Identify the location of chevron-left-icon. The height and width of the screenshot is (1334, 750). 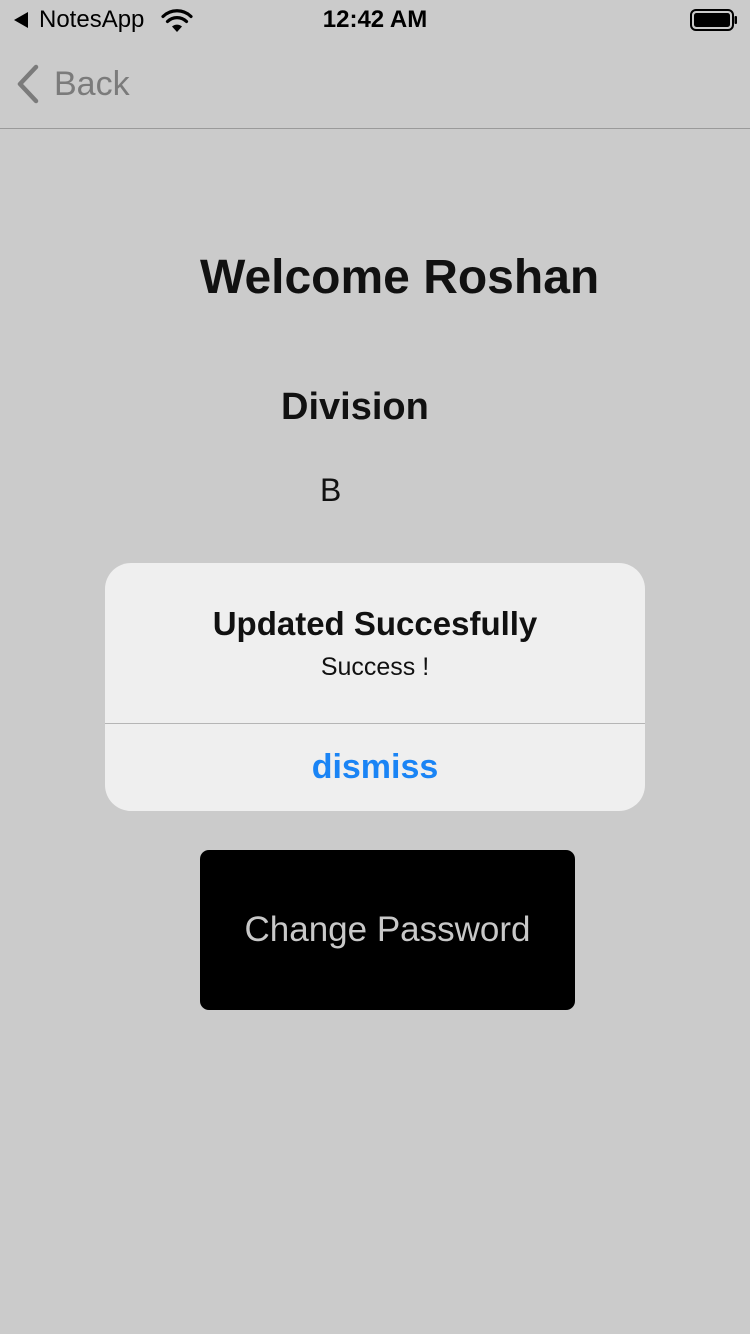
(28, 84).